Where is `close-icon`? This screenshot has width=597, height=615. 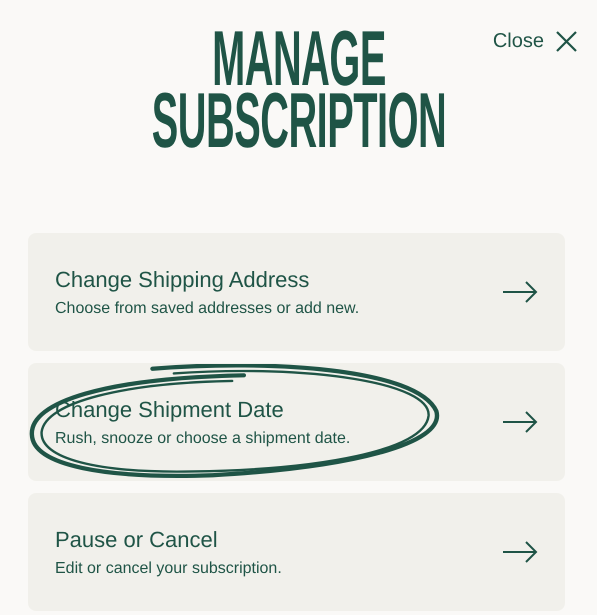
close-icon is located at coordinates (566, 41).